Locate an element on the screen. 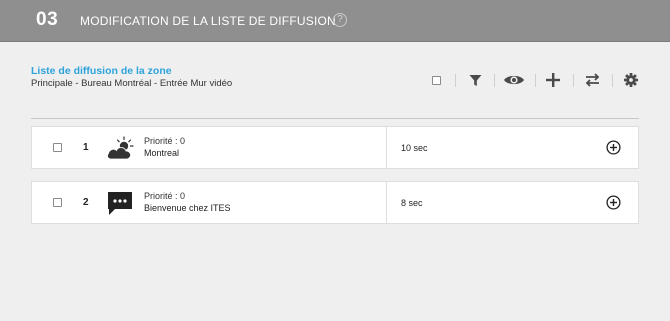 Image resolution: width=670 pixels, height=321 pixels. gear-icon is located at coordinates (631, 80).